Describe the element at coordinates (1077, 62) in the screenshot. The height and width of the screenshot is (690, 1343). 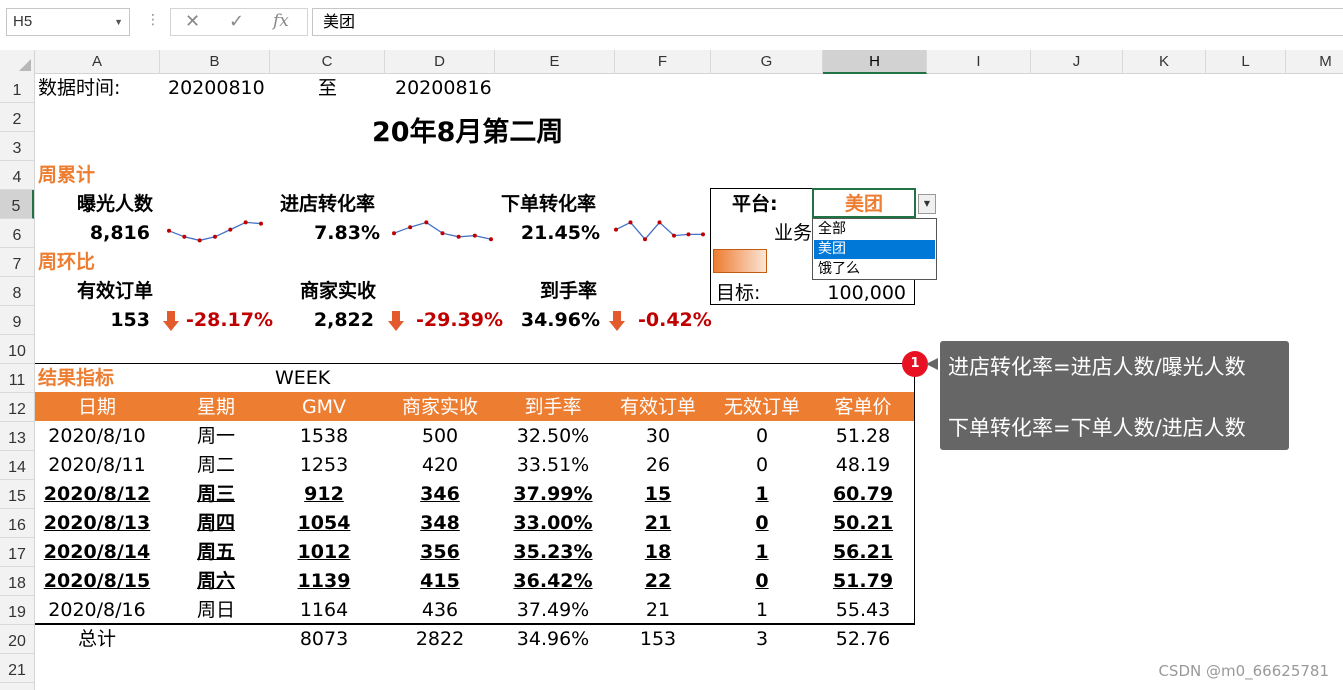
I see `column-header-j: J` at that location.